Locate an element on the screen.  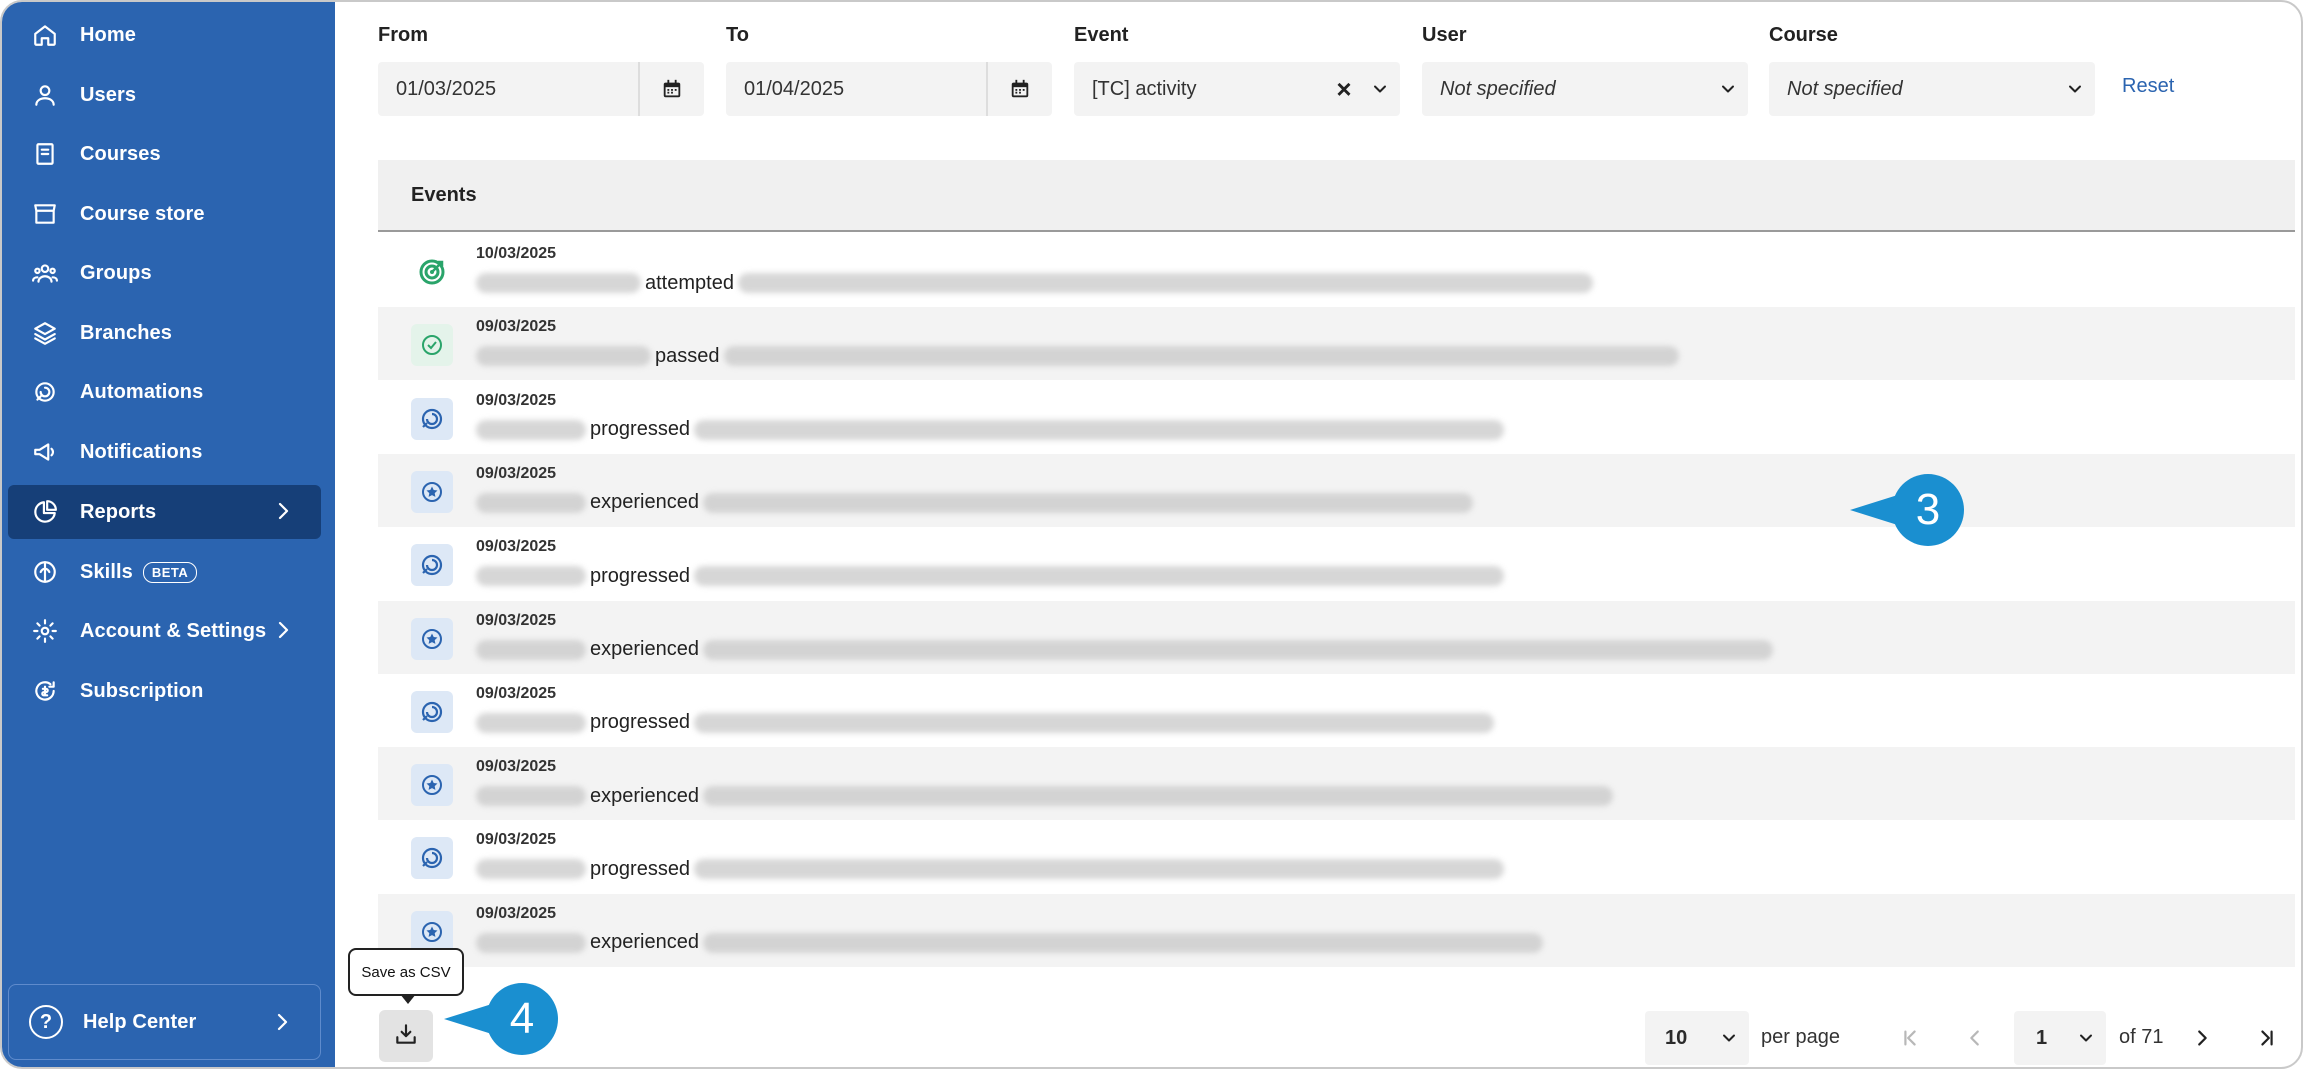
sidebar-item-automations: Automations is located at coordinates (164, 392).